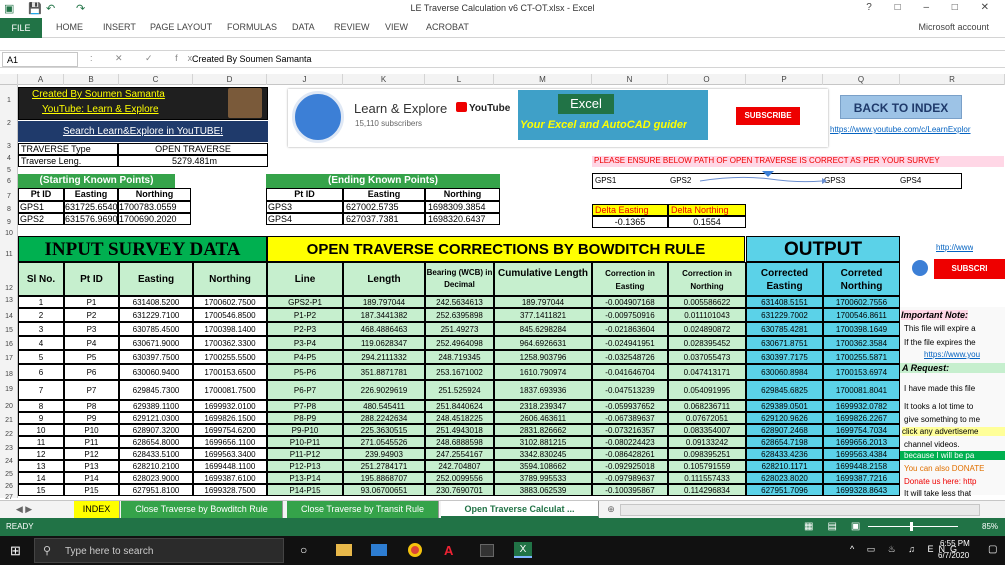 This screenshot has width=1005, height=565. What do you see at coordinates (41, 79) in the screenshot?
I see `column-header: A` at bounding box center [41, 79].